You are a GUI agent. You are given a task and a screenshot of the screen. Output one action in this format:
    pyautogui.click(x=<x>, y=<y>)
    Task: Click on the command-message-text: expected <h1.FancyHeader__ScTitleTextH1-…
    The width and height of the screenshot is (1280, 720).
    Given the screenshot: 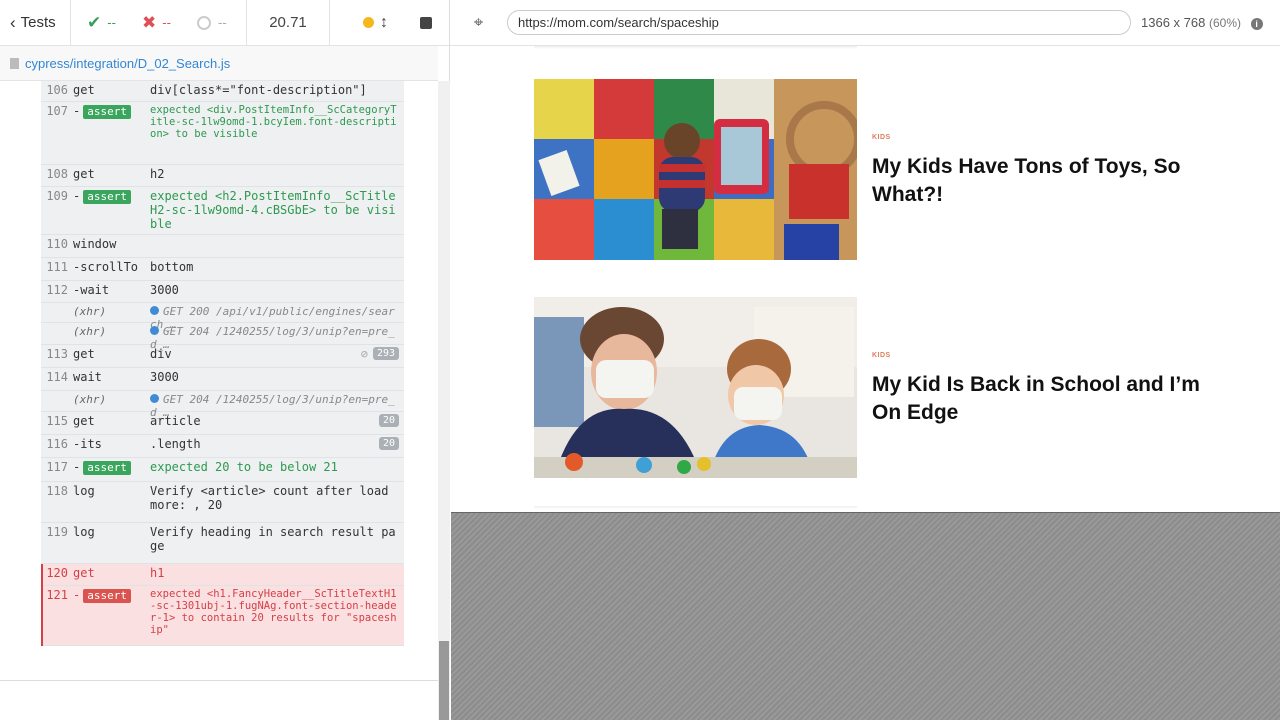 What is the action you would take?
    pyautogui.click(x=273, y=612)
    